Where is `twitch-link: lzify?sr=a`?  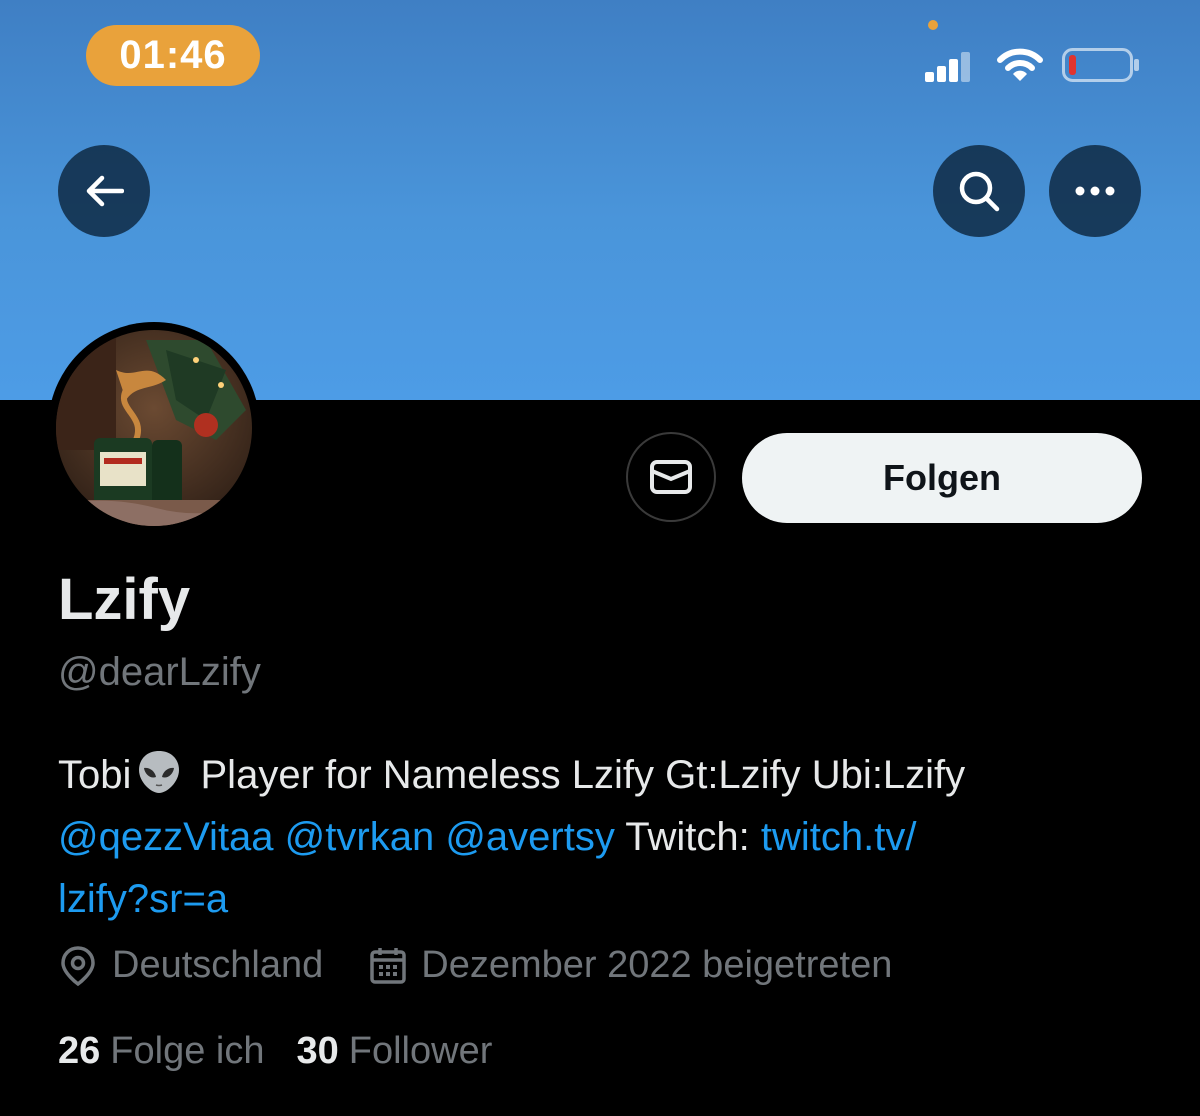
twitch-link: lzify?sr=a is located at coordinates (143, 899).